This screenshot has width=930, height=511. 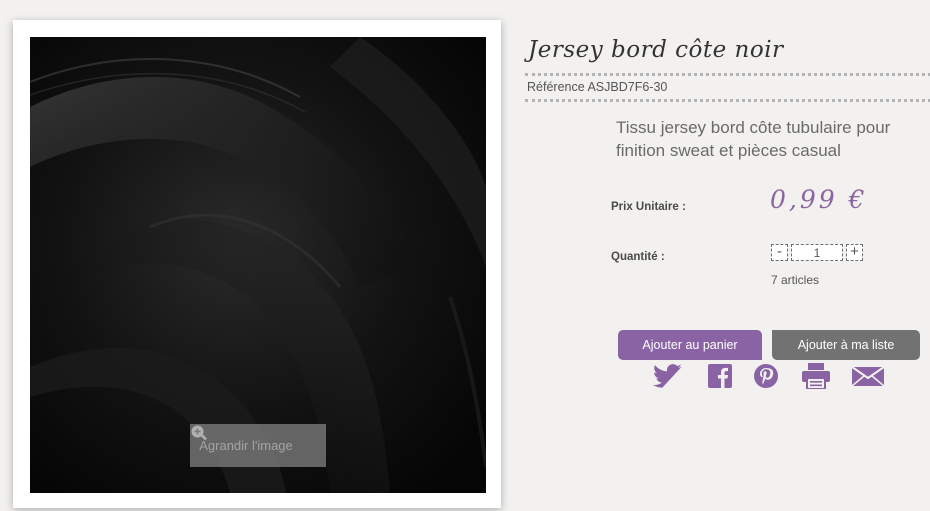 I want to click on unit-price: 0,99 €, so click(x=819, y=199).